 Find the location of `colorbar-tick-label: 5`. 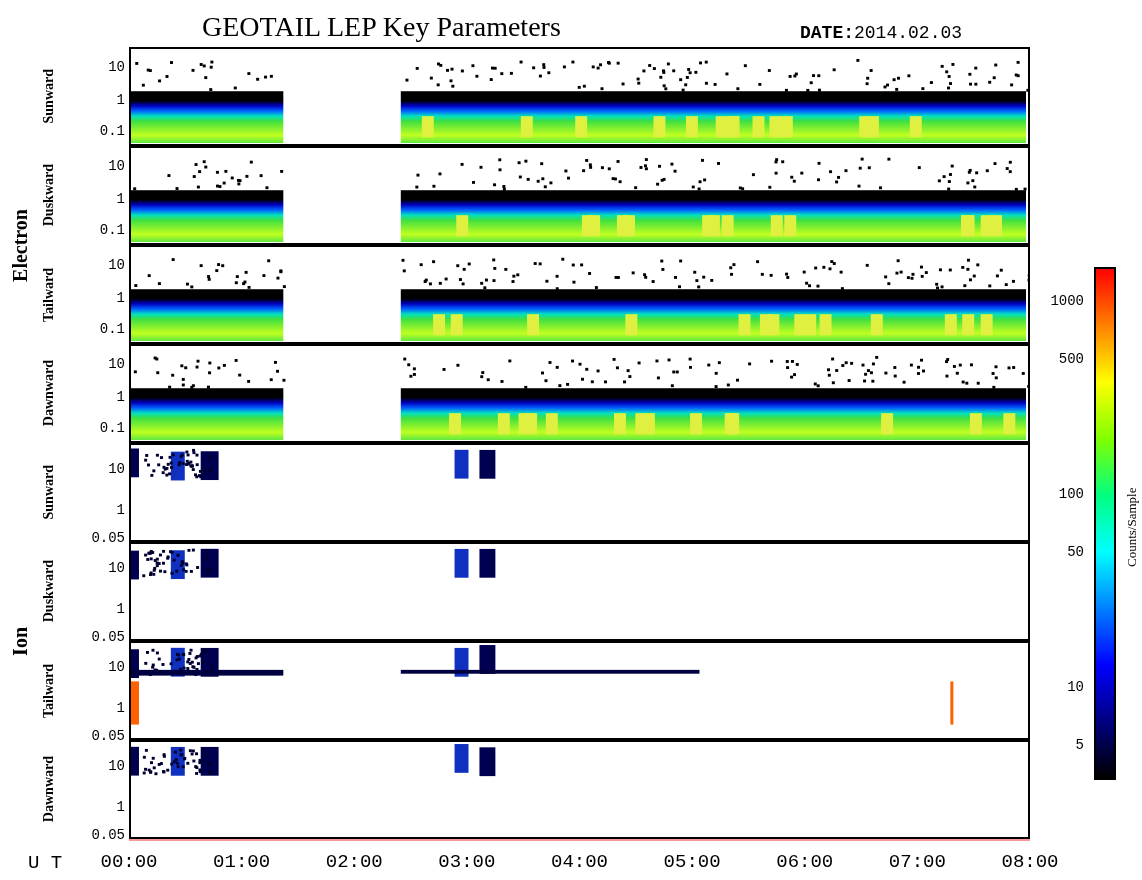

colorbar-tick-label: 5 is located at coordinates (1079, 745).